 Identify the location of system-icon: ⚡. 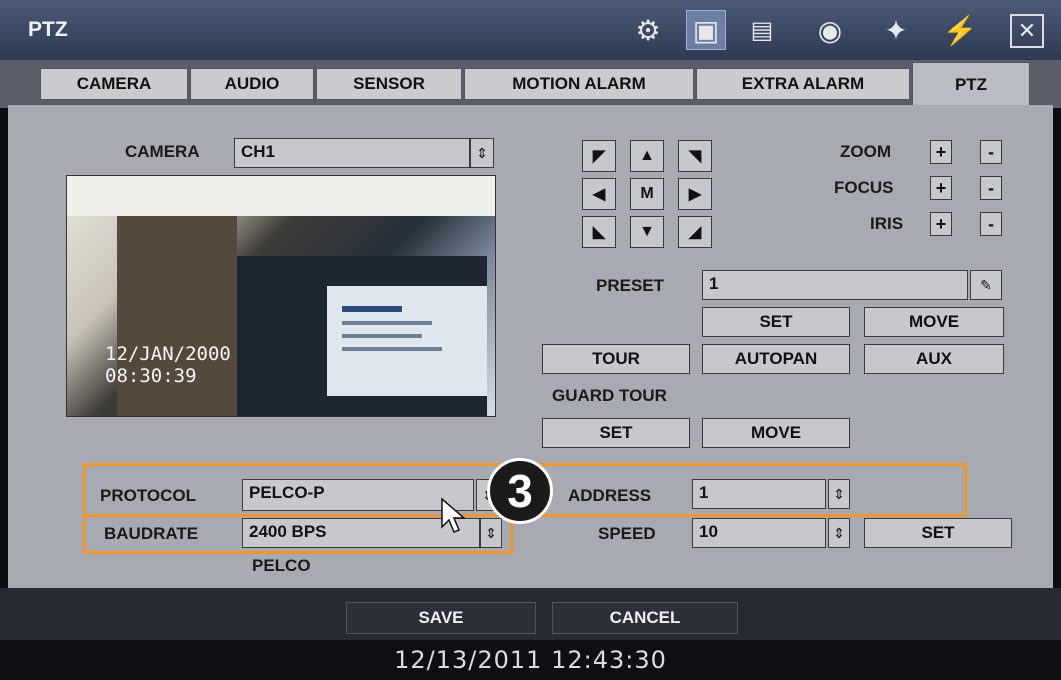
(960, 30).